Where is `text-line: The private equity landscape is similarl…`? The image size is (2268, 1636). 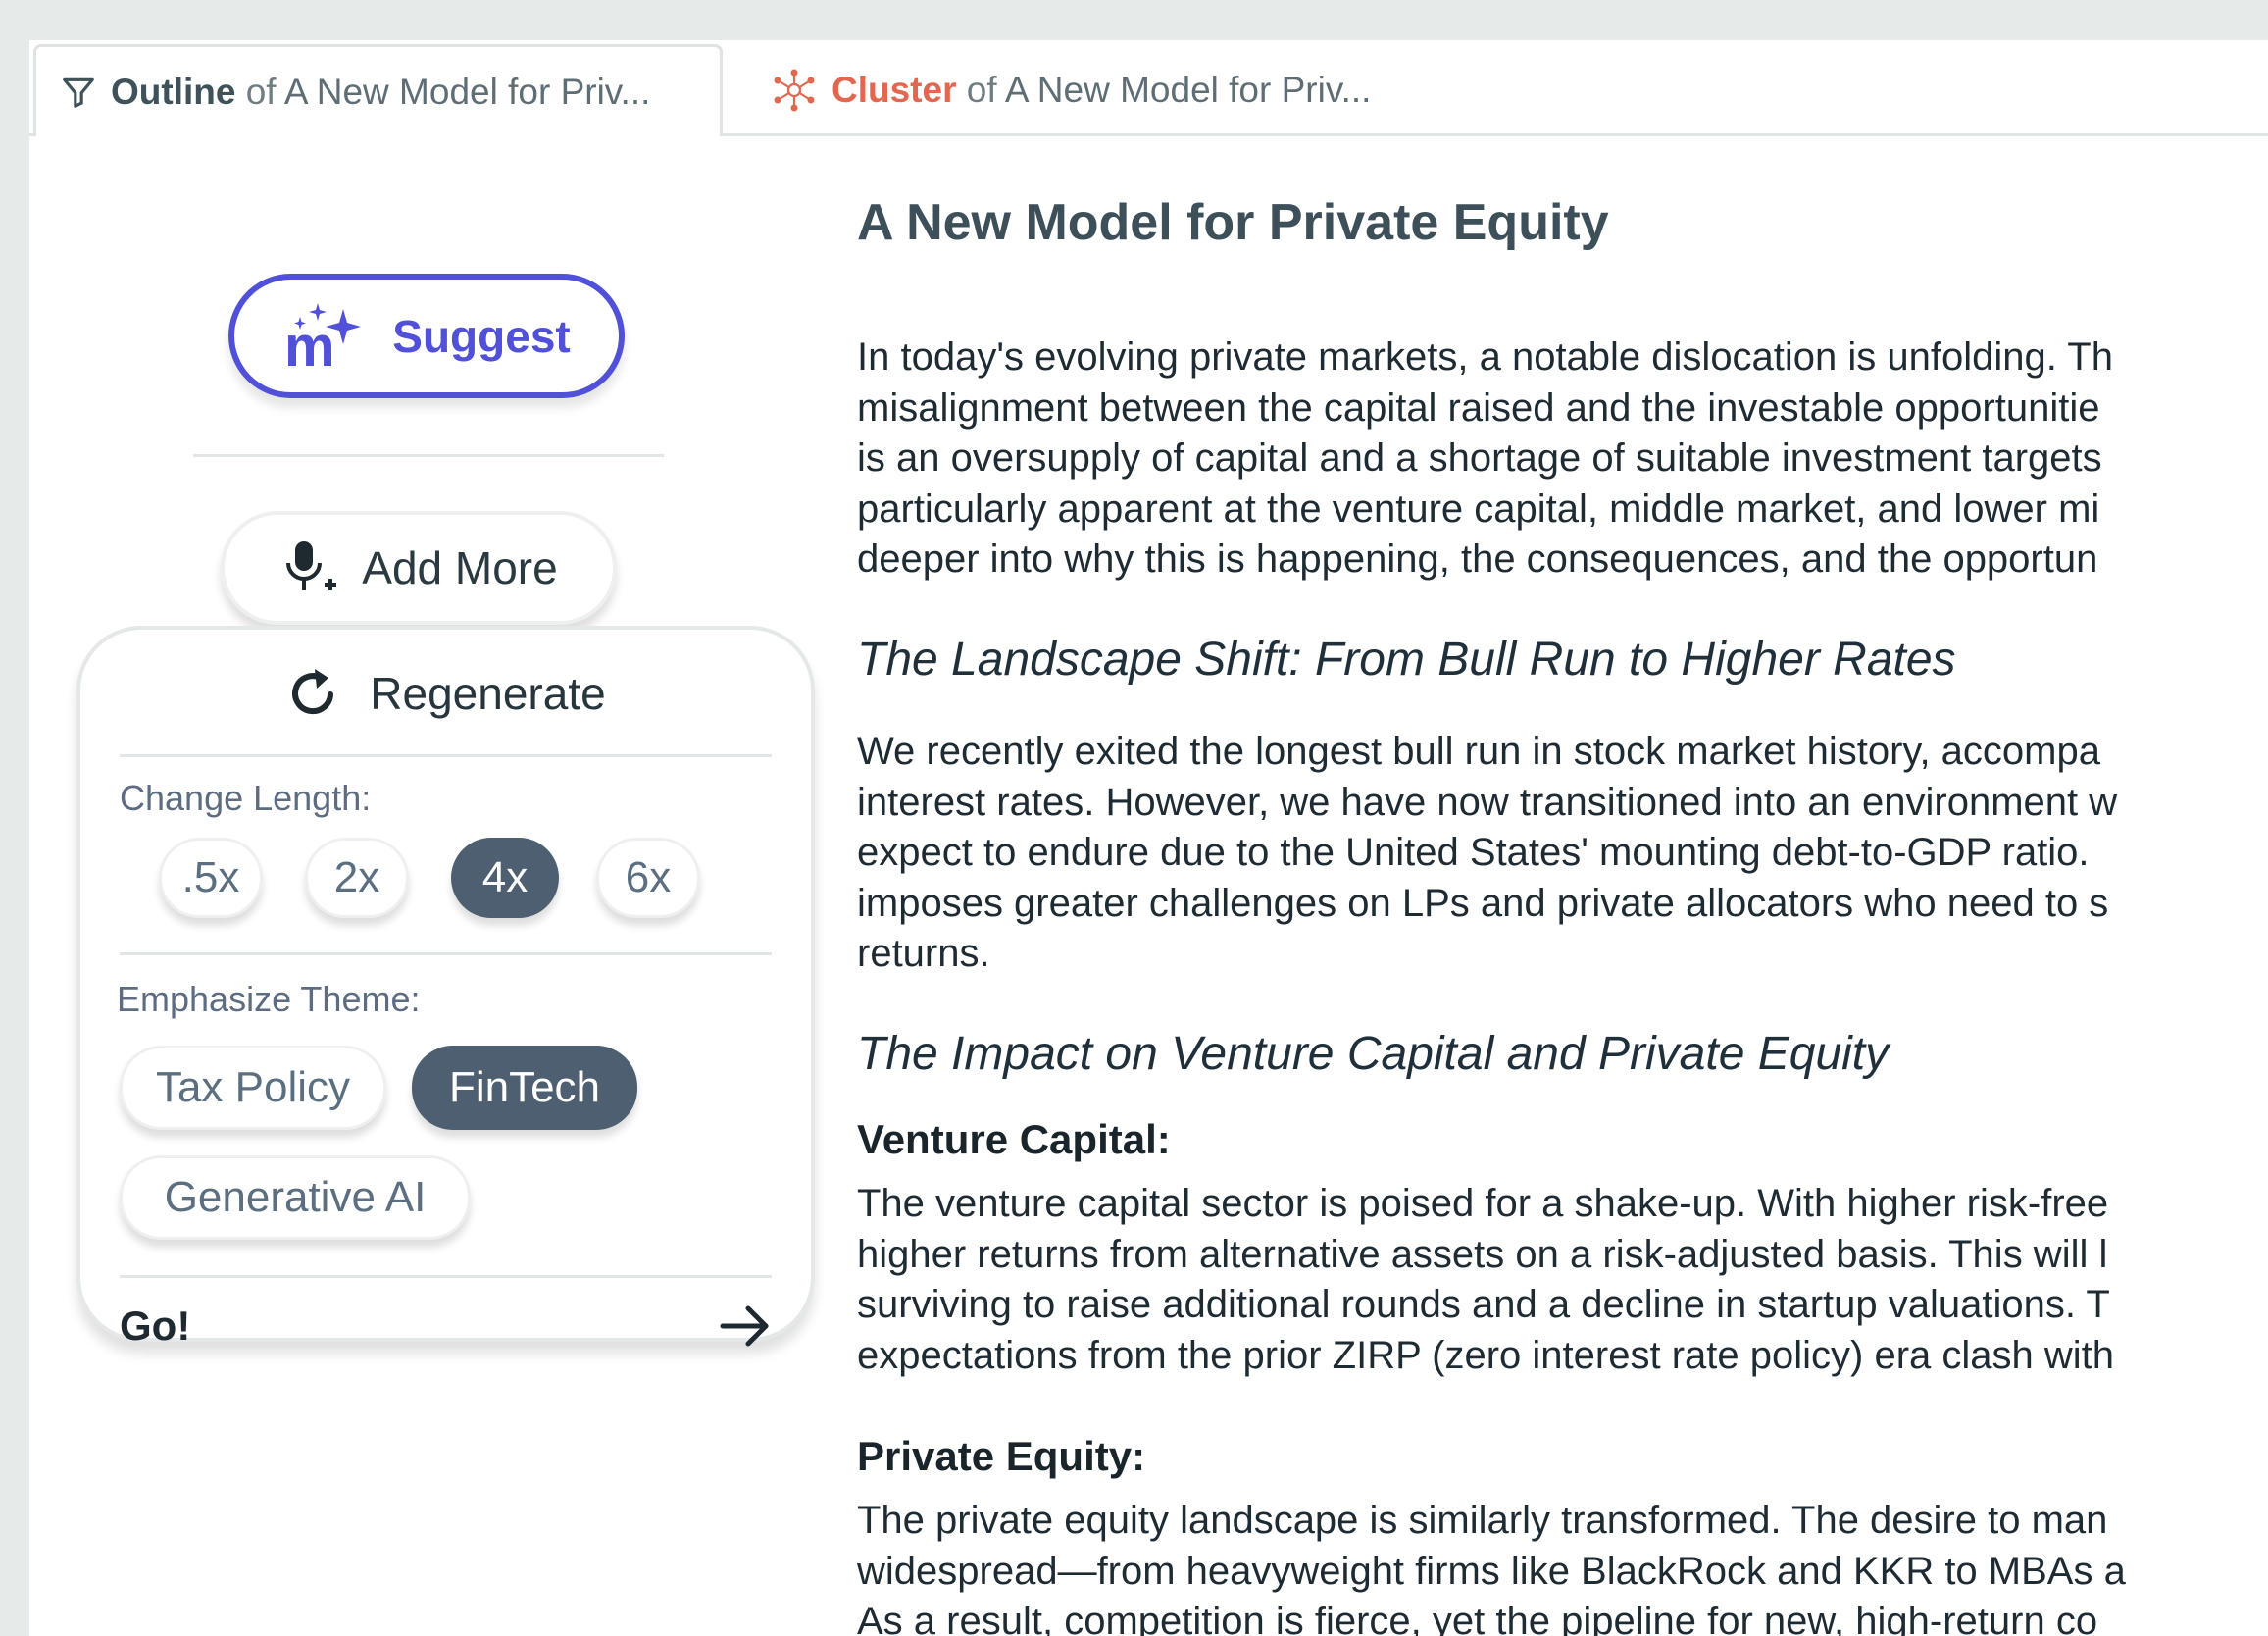 text-line: The private equity landscape is similarl… is located at coordinates (1482, 1521).